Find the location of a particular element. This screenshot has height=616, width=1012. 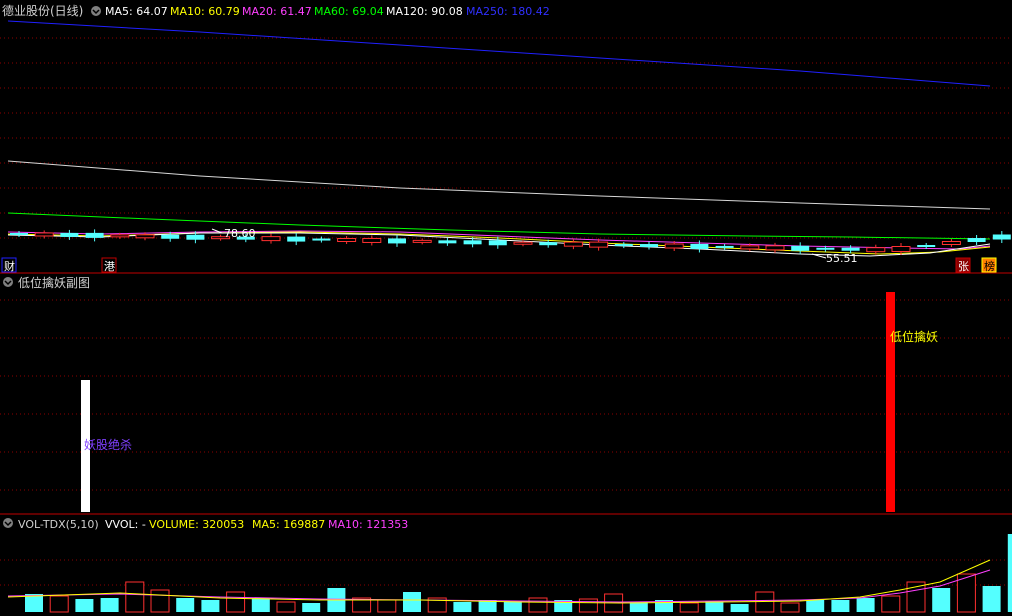

signal-red-label: 低位擒妖 is located at coordinates (914, 336).